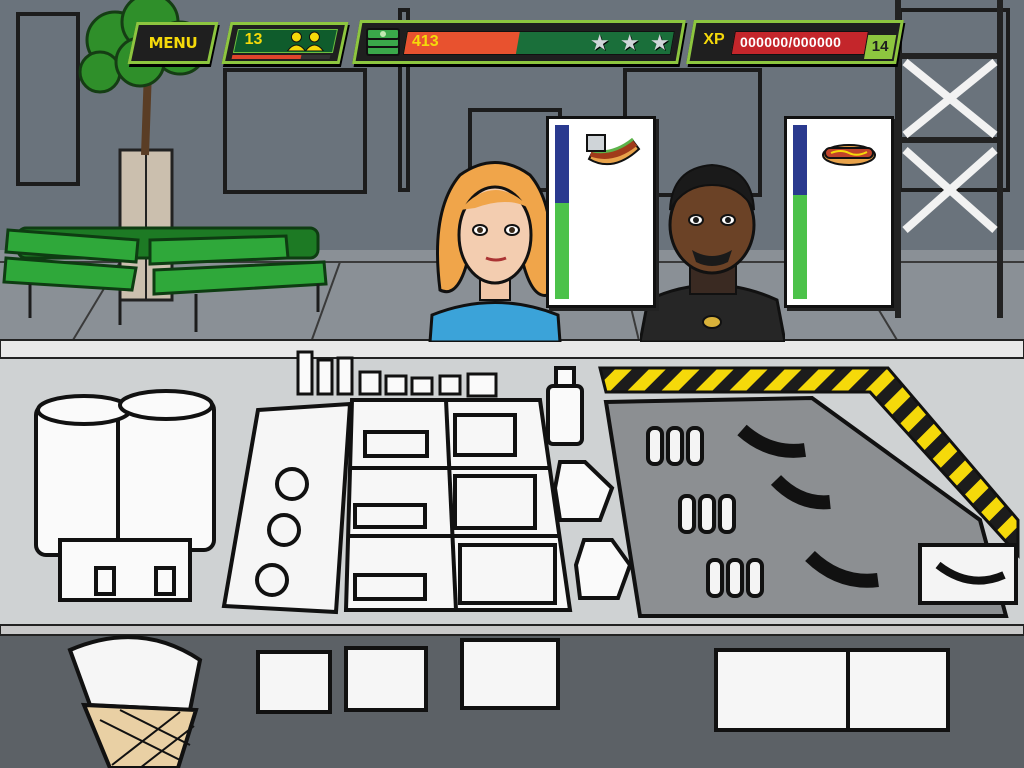  I want to click on level-badge: 14, so click(880, 47).